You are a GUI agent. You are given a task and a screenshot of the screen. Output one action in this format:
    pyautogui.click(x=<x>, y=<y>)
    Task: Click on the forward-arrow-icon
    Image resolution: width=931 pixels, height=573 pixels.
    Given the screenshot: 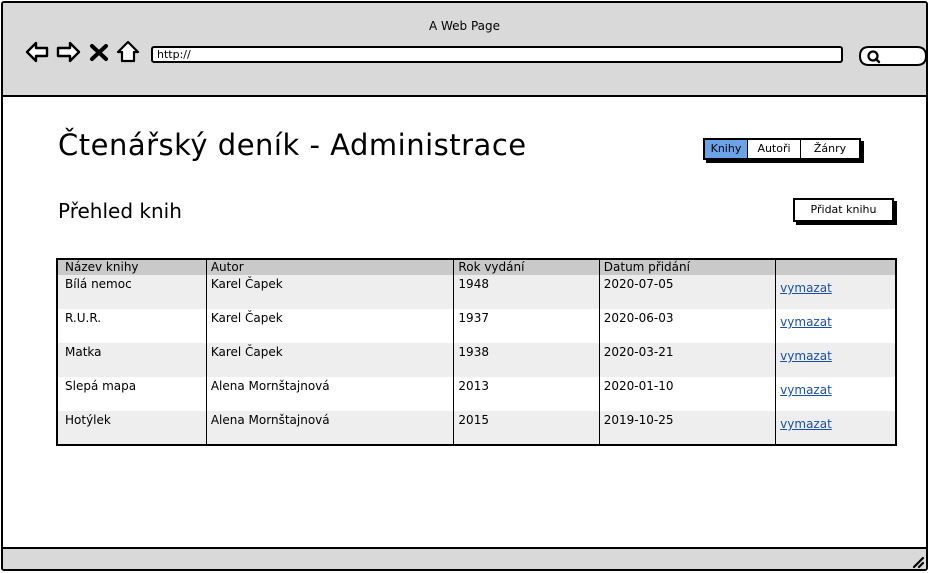 What is the action you would take?
    pyautogui.click(x=68, y=52)
    